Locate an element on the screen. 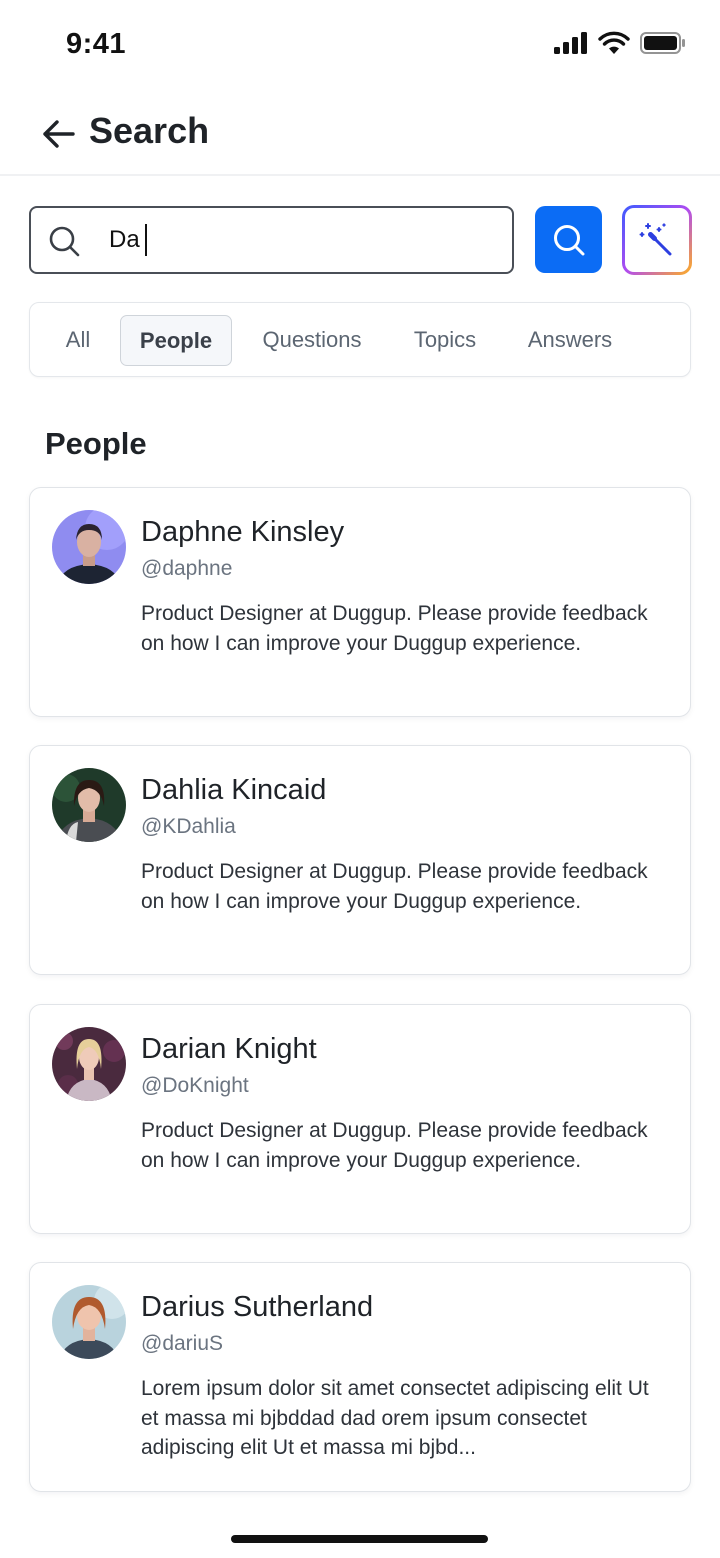 The width and height of the screenshot is (720, 1558). person-name: Darian Knight is located at coordinates (229, 1049).